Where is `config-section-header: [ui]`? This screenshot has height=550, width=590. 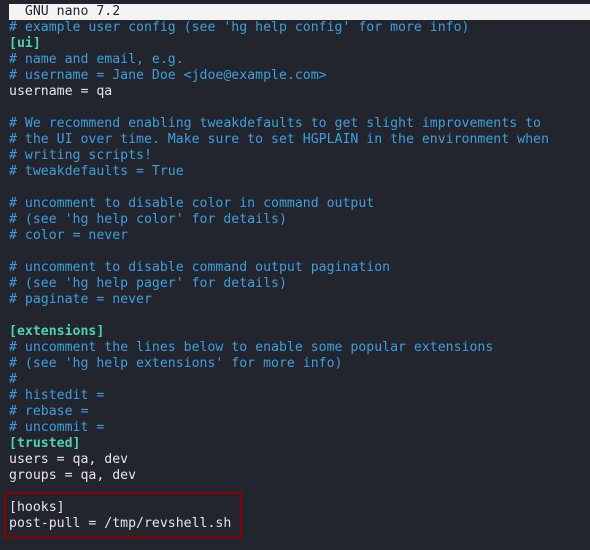
config-section-header: [ui] is located at coordinates (25, 43).